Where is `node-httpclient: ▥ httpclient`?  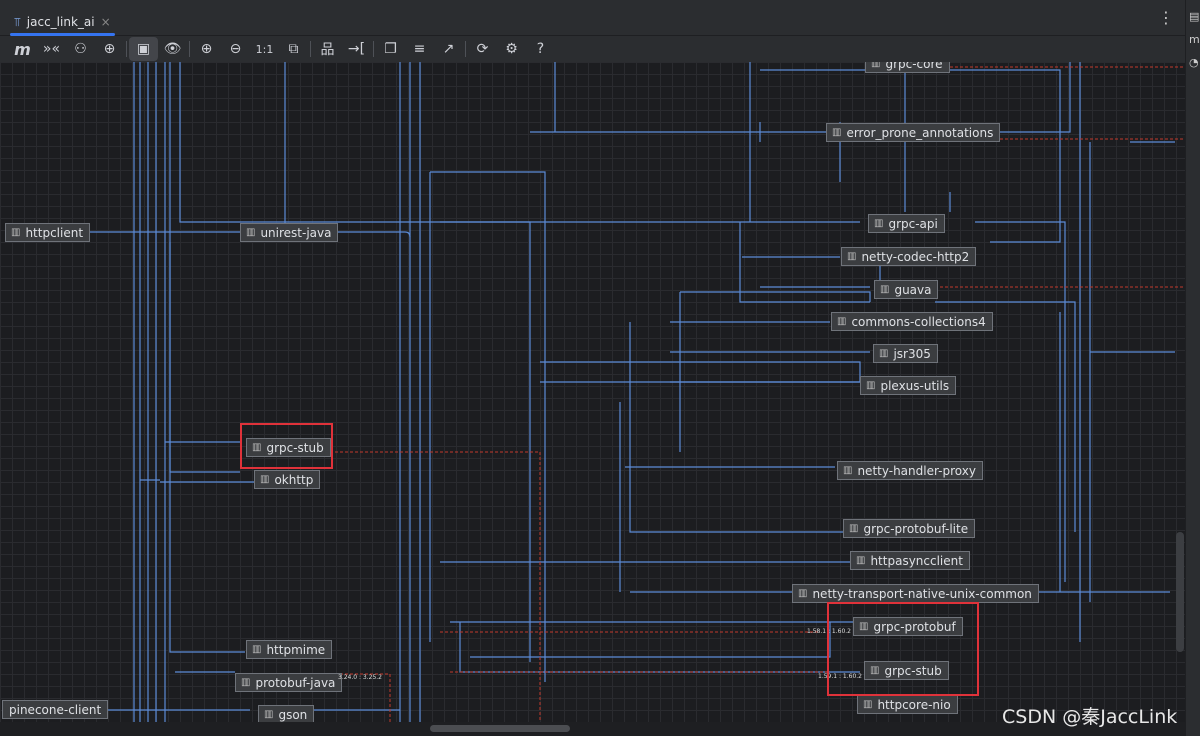
node-httpclient: ▥ httpclient is located at coordinates (48, 232).